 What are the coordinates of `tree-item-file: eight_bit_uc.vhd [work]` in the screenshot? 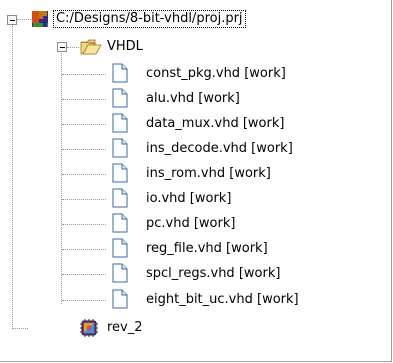 It's located at (222, 300).